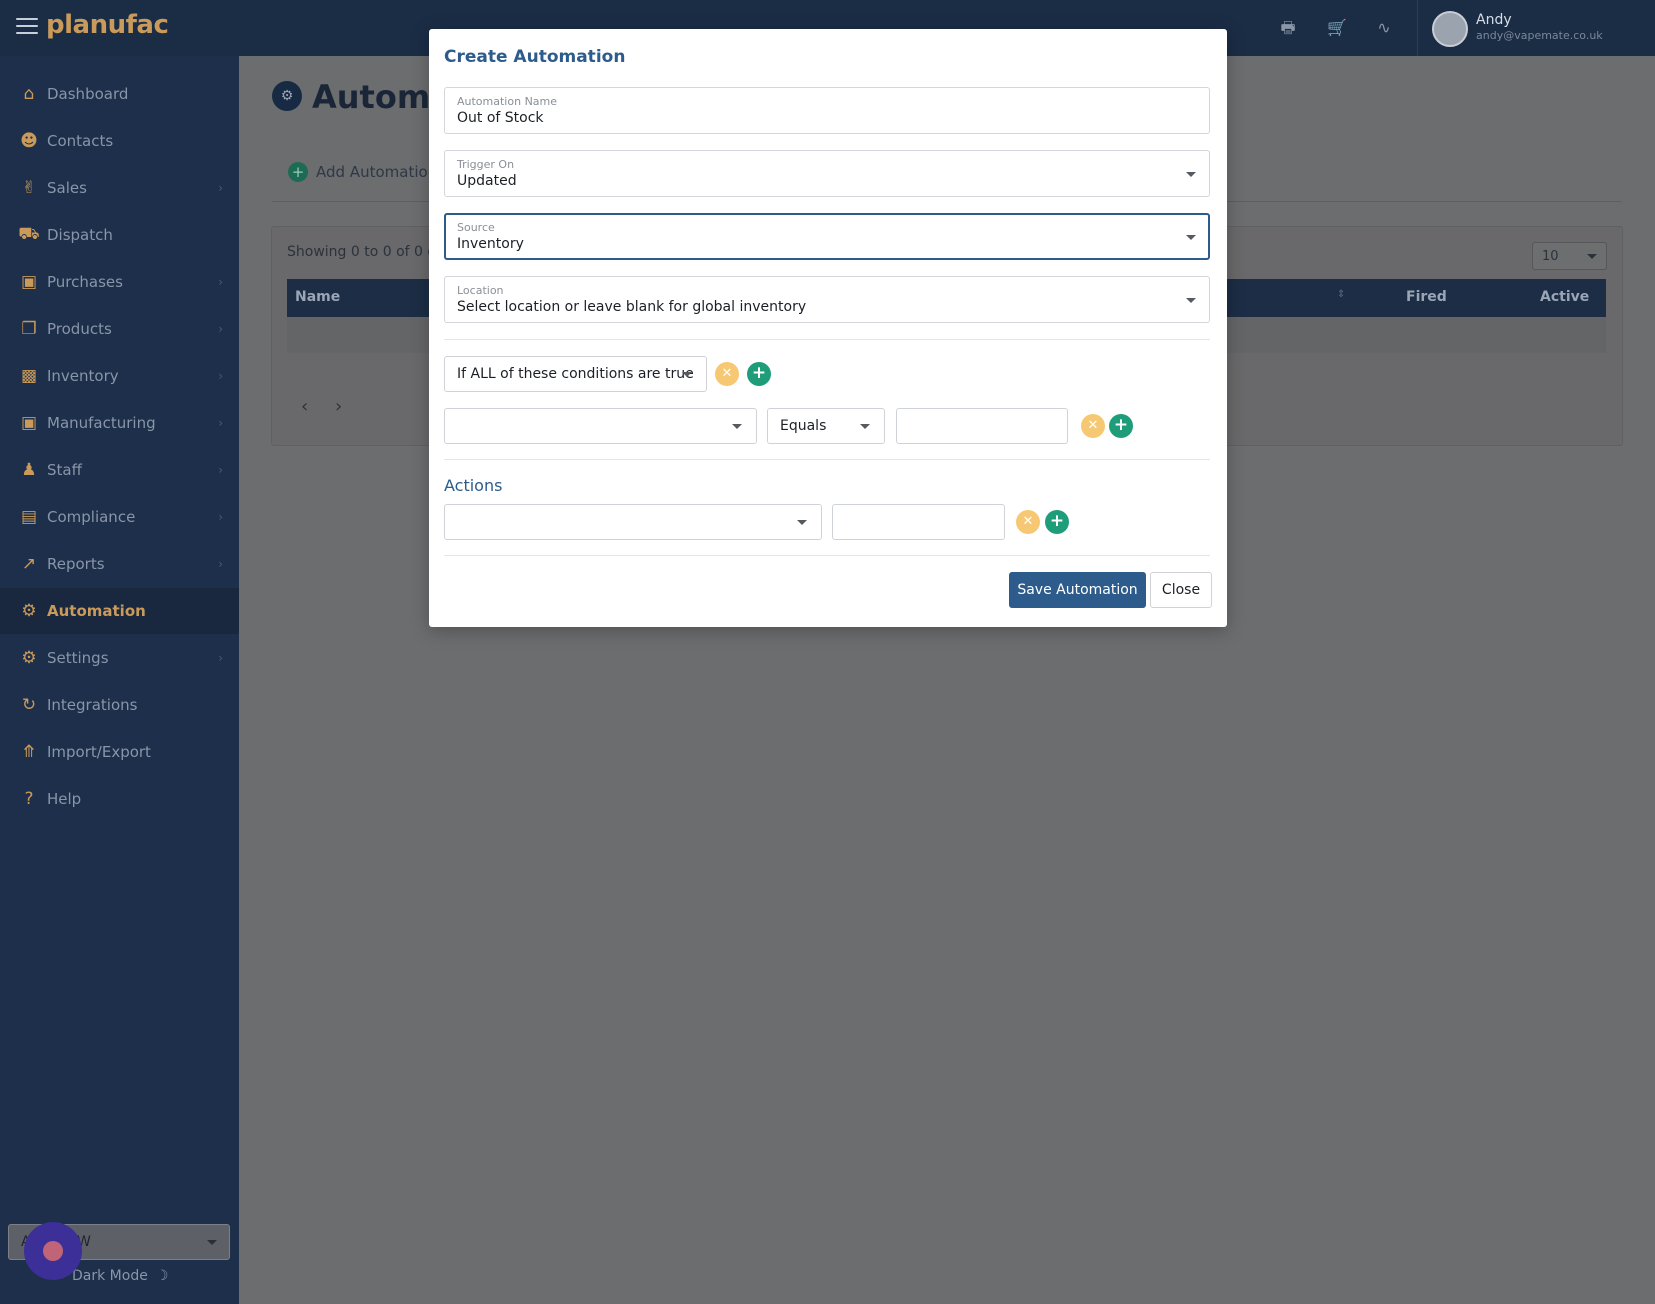 The image size is (1655, 1304). Describe the element at coordinates (29, 94) in the screenshot. I see `home-icon: ⌂` at that location.